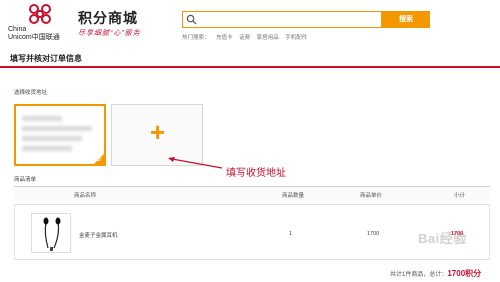 This screenshot has width=500, height=282. What do you see at coordinates (196, 38) in the screenshot?
I see `hot-search-label: 热门搜索：` at bounding box center [196, 38].